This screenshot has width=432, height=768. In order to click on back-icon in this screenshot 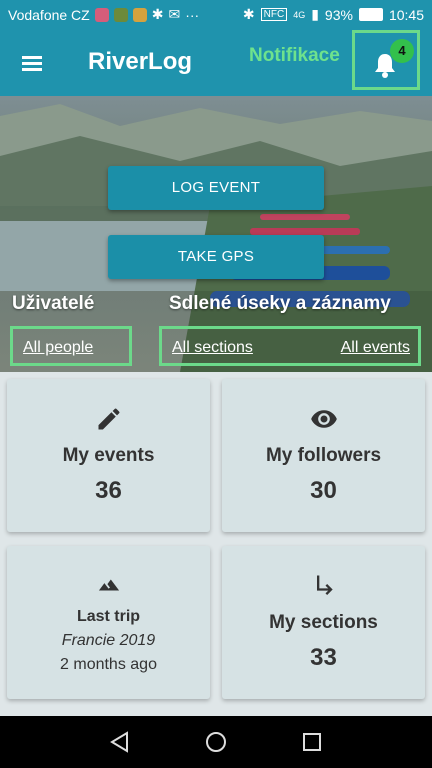, I will do `click(120, 742)`.